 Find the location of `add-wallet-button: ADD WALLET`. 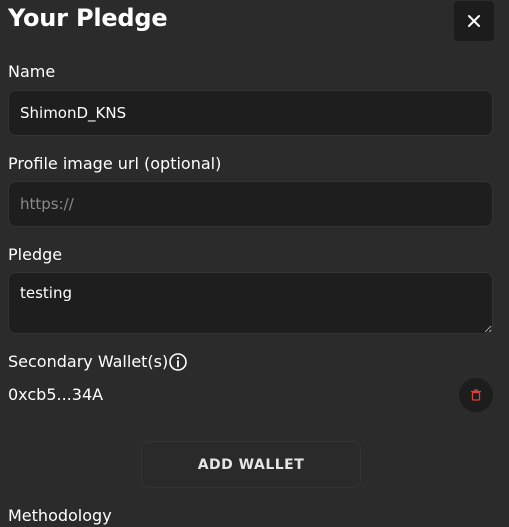

add-wallet-button: ADD WALLET is located at coordinates (251, 464).